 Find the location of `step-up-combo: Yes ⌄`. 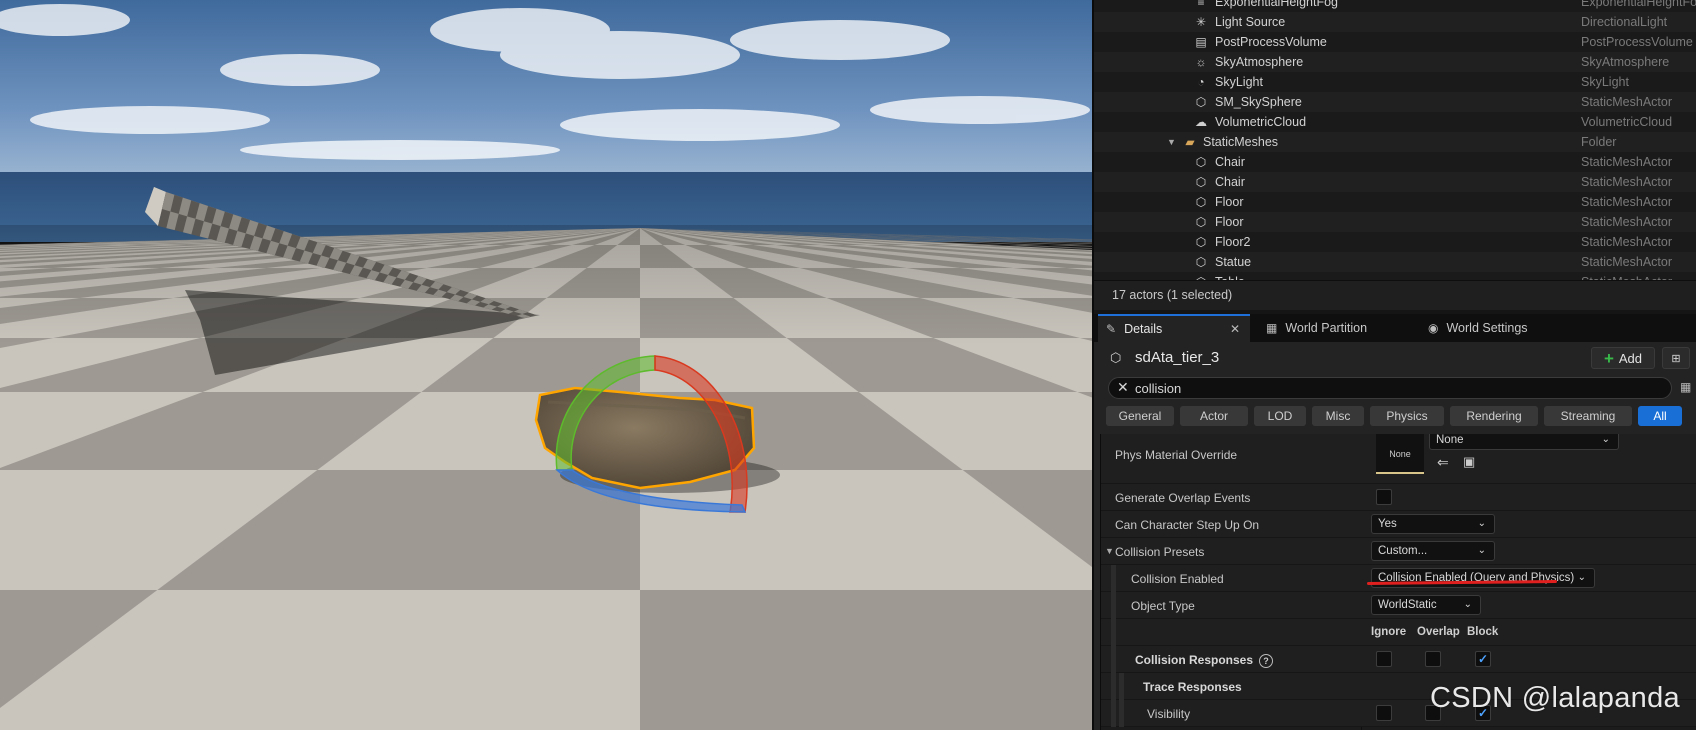

step-up-combo: Yes ⌄ is located at coordinates (1433, 524).